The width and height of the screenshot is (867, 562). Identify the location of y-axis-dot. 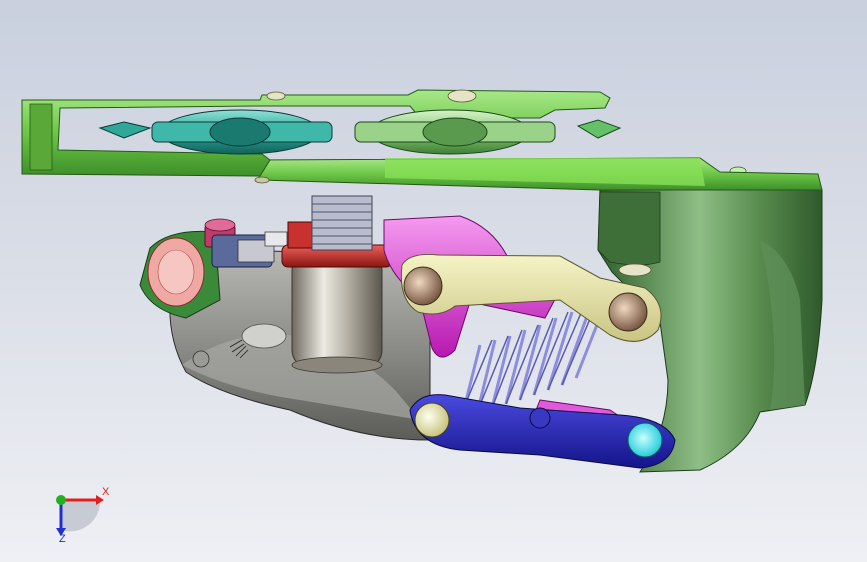
(61, 500).